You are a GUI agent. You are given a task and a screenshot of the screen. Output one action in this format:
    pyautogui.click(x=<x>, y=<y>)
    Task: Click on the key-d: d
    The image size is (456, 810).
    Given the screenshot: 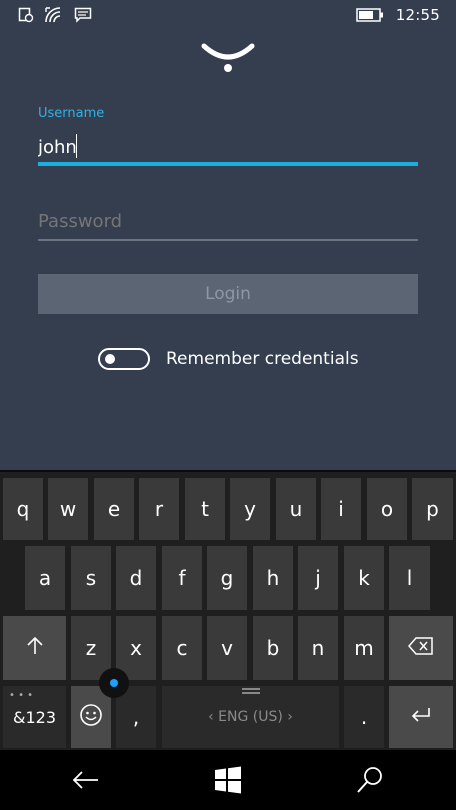 What is the action you would take?
    pyautogui.click(x=136, y=578)
    